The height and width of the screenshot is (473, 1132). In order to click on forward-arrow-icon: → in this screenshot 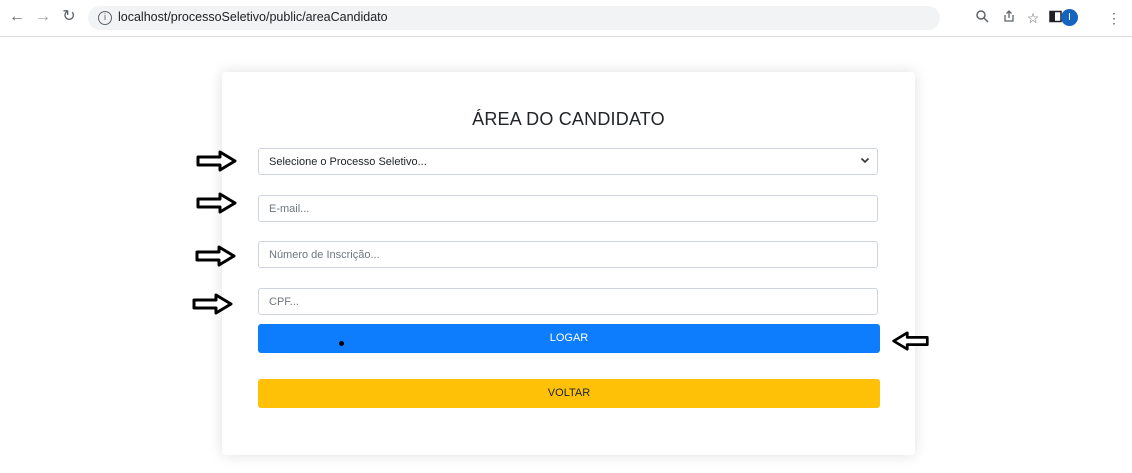, I will do `click(43, 17)`.